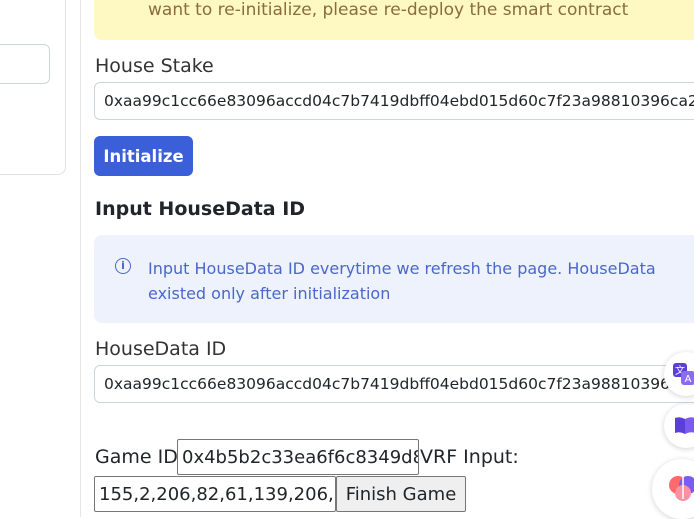 This screenshot has height=519, width=694. I want to click on left-panel-card, so click(33, 87).